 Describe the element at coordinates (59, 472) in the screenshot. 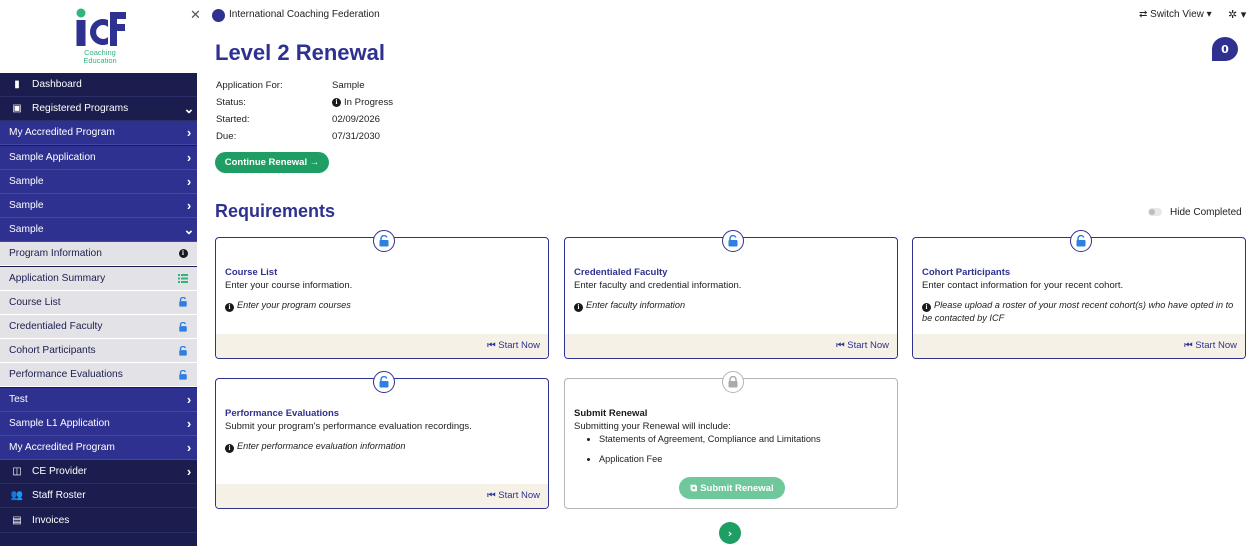

I see `sidebar-item-label: CE Provider` at that location.